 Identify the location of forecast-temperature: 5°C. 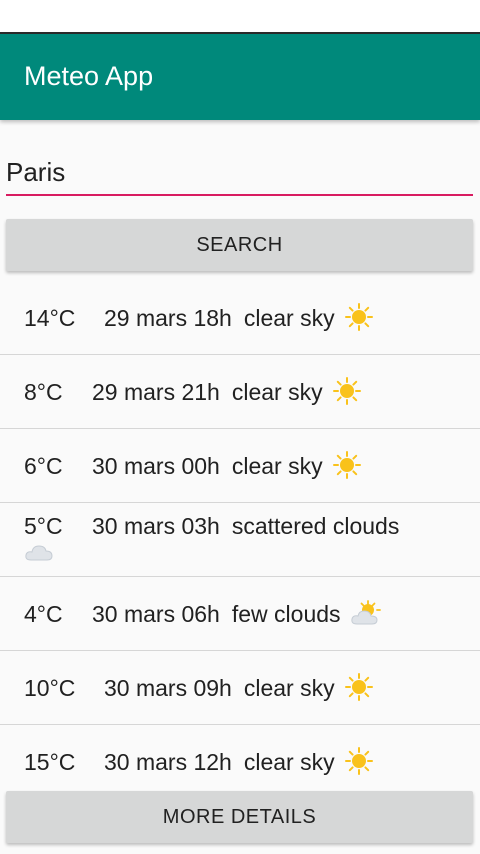
(43, 526).